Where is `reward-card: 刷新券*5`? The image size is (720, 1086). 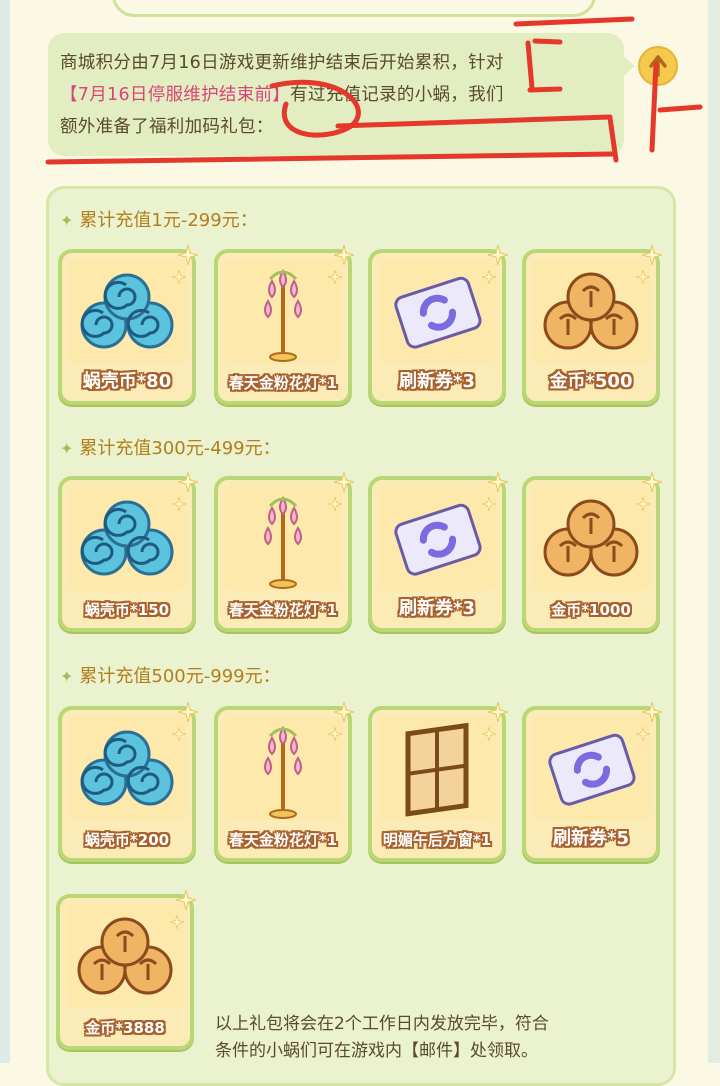
reward-card: 刷新券*5 is located at coordinates (592, 781).